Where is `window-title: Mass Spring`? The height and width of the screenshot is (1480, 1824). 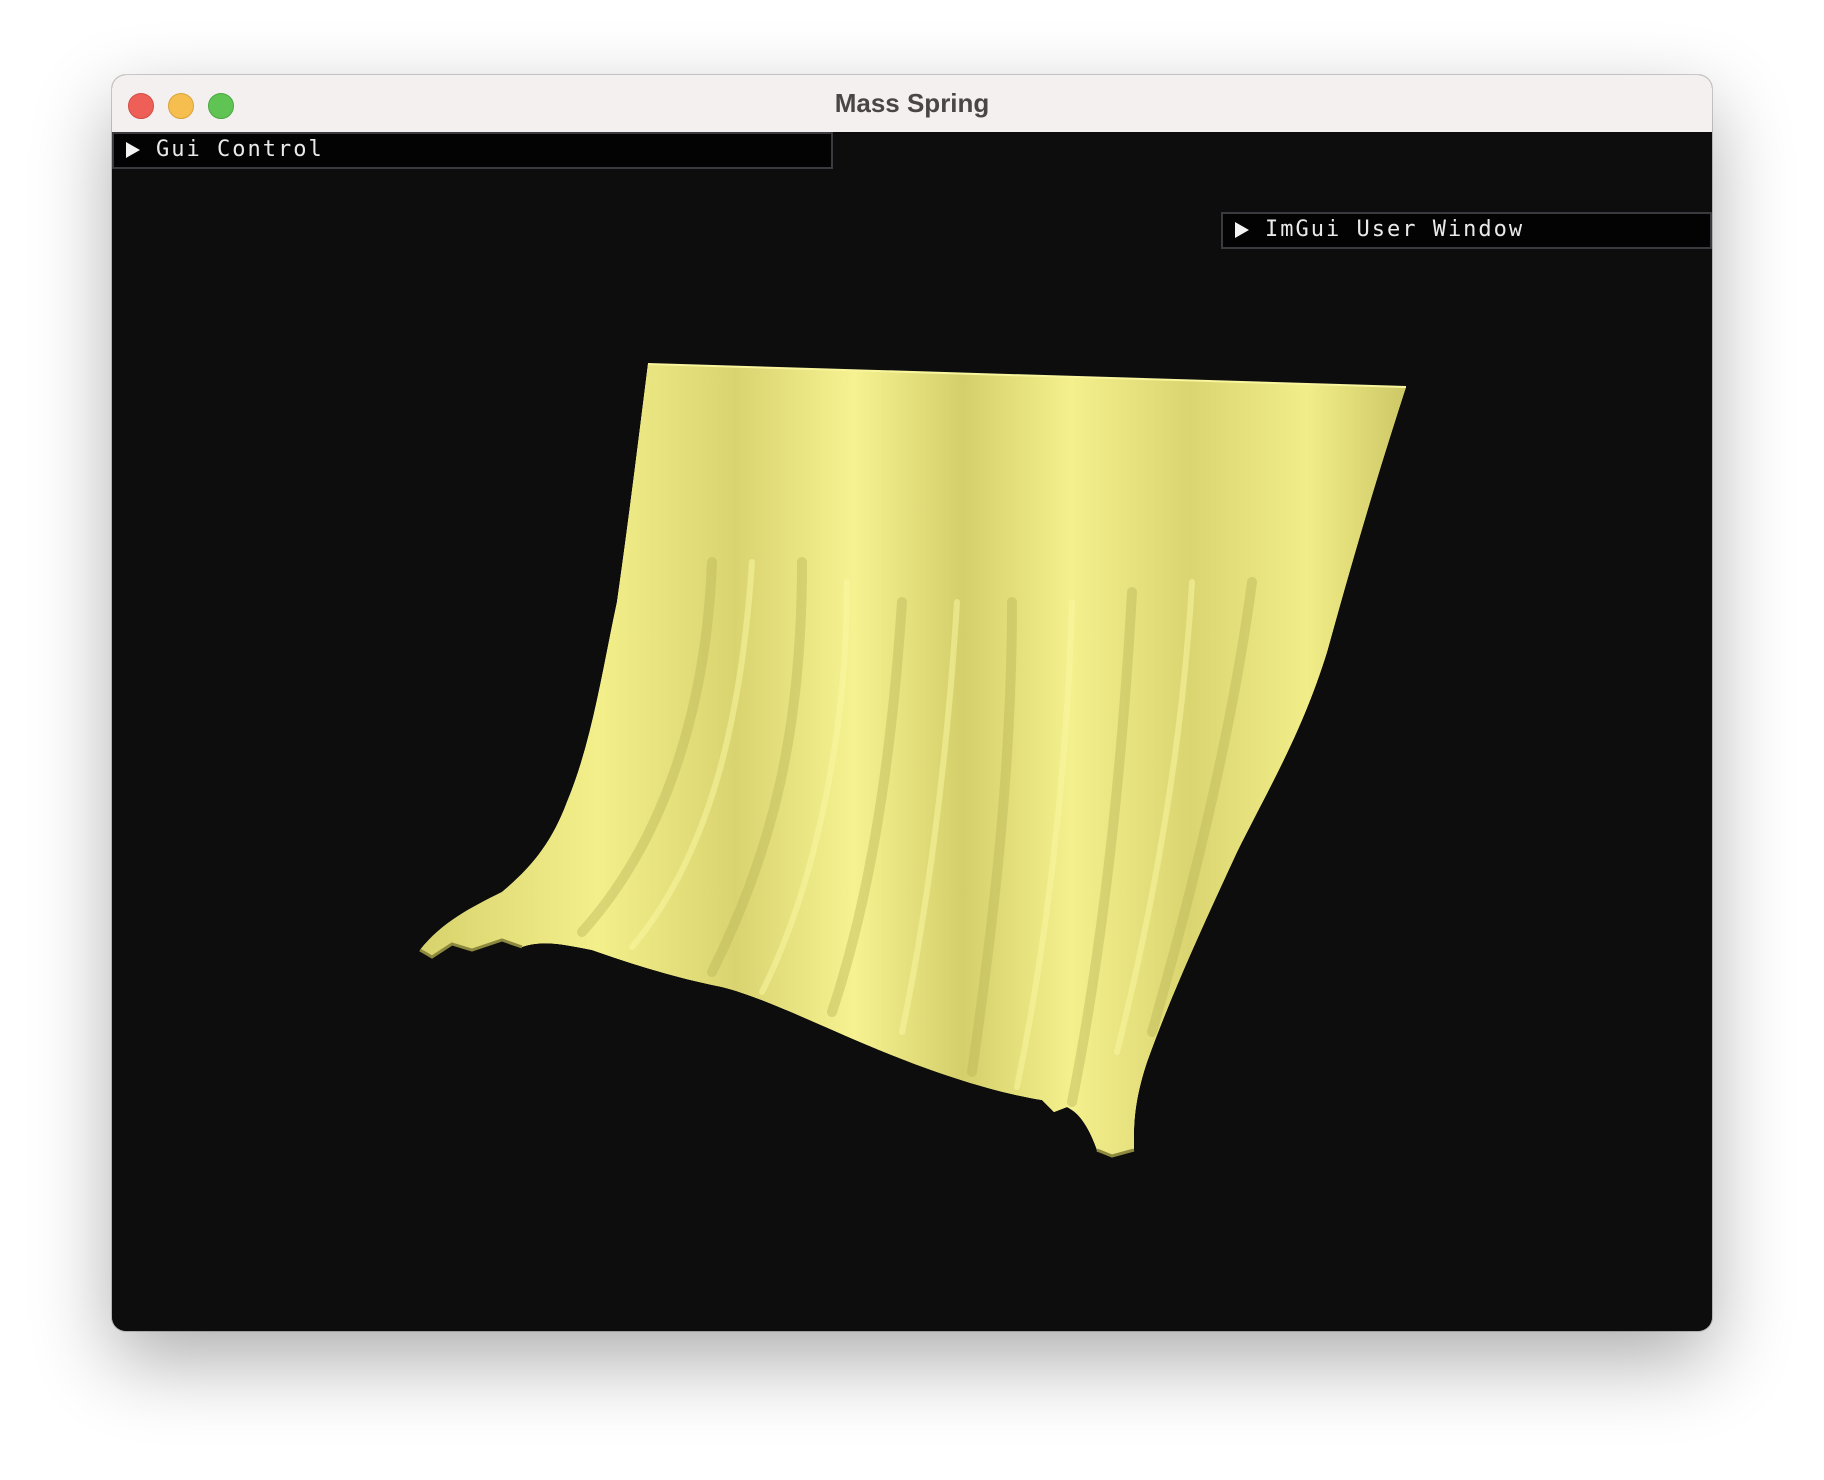
window-title: Mass Spring is located at coordinates (912, 103).